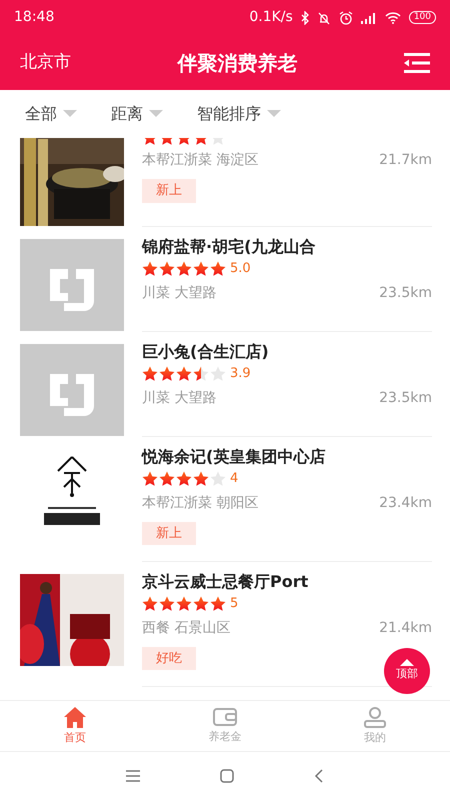 This screenshot has height=800, width=450. What do you see at coordinates (238, 63) in the screenshot?
I see `page-title: 伴聚消费养老` at bounding box center [238, 63].